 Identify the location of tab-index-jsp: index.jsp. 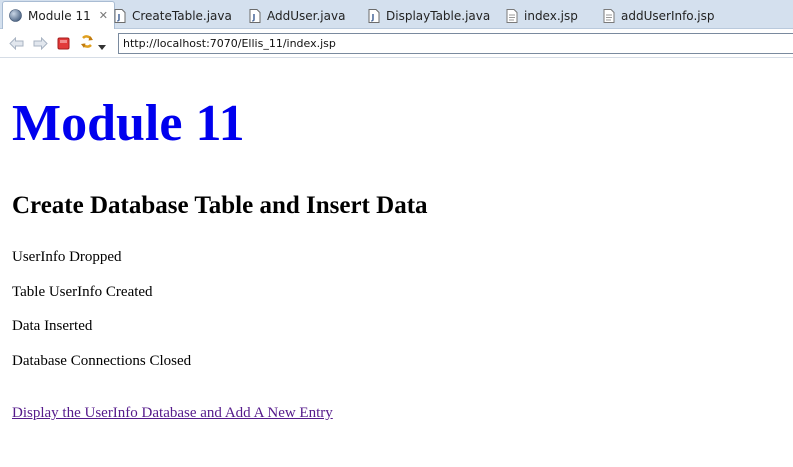
(542, 15).